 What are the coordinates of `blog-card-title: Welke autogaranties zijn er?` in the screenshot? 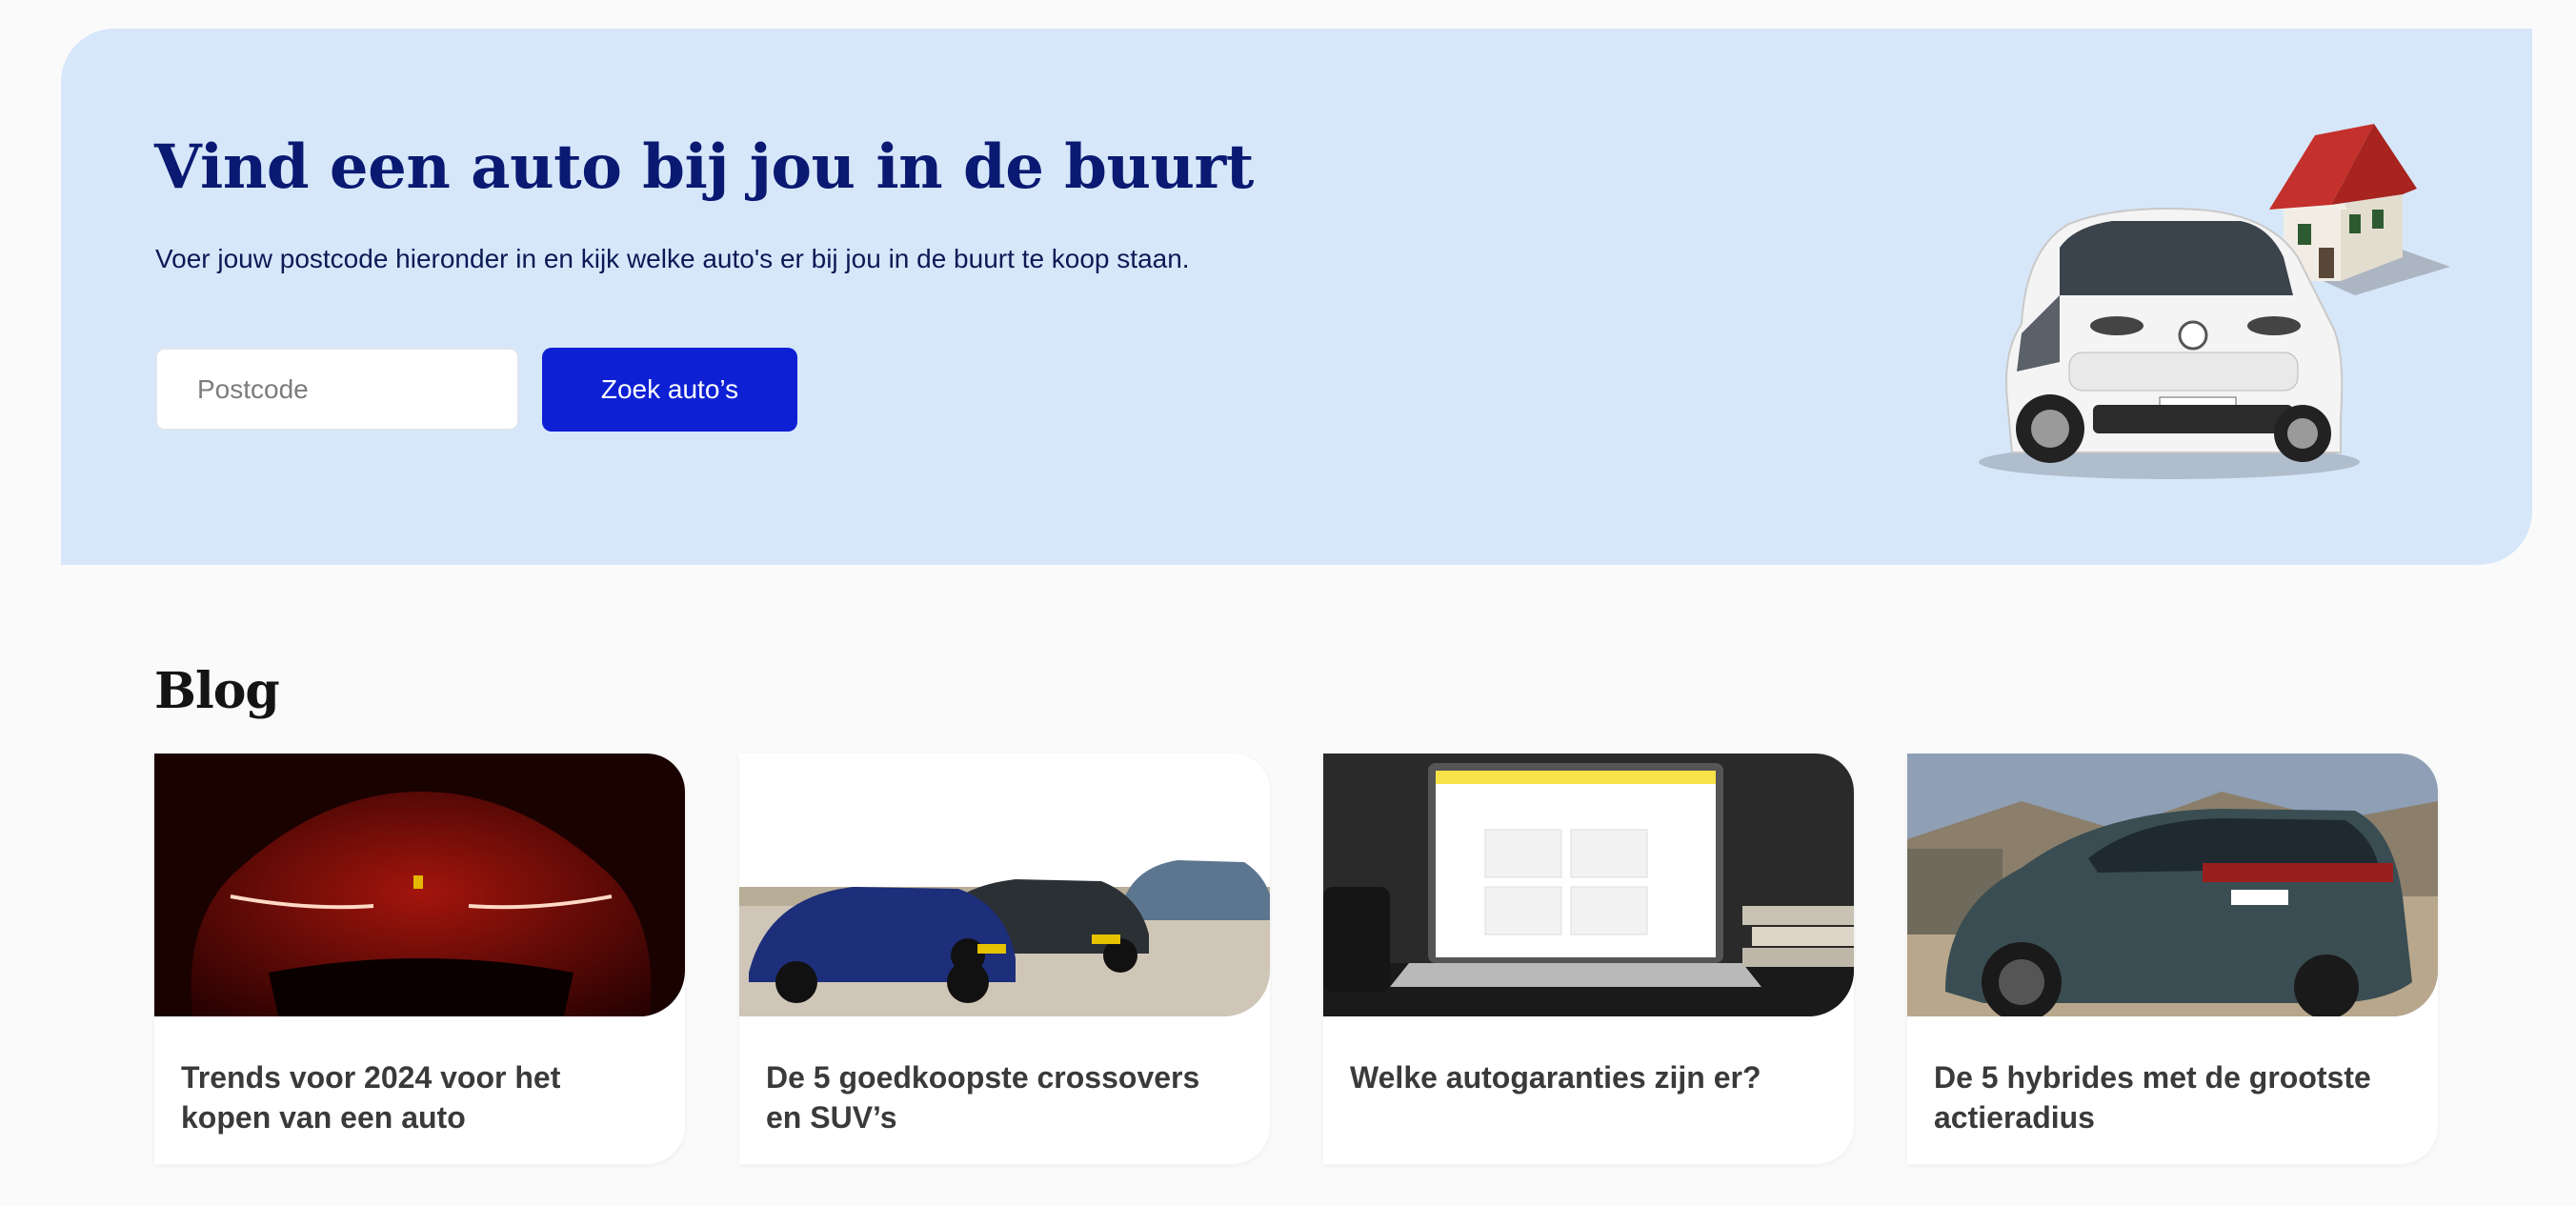 It's located at (1588, 1077).